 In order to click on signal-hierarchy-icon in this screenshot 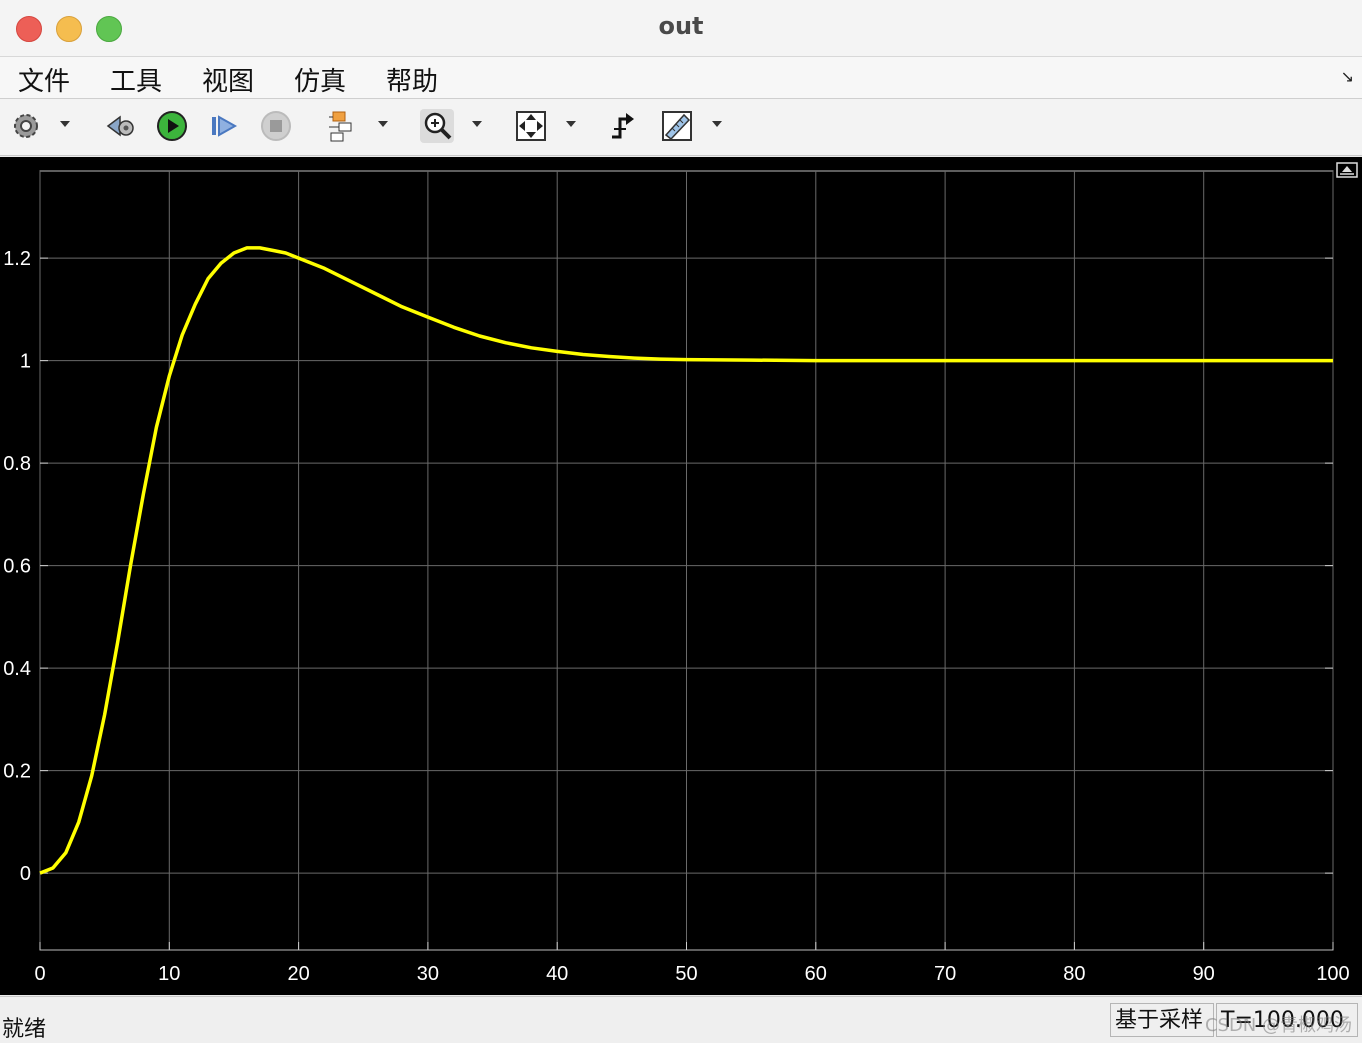, I will do `click(342, 126)`.